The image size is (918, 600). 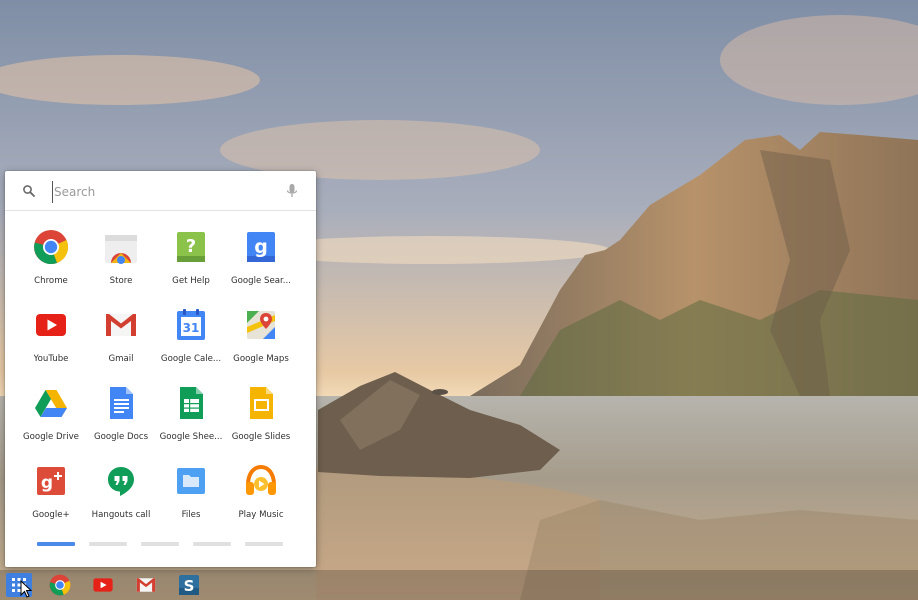 What do you see at coordinates (51, 437) in the screenshot?
I see `app-label: Google Drive` at bounding box center [51, 437].